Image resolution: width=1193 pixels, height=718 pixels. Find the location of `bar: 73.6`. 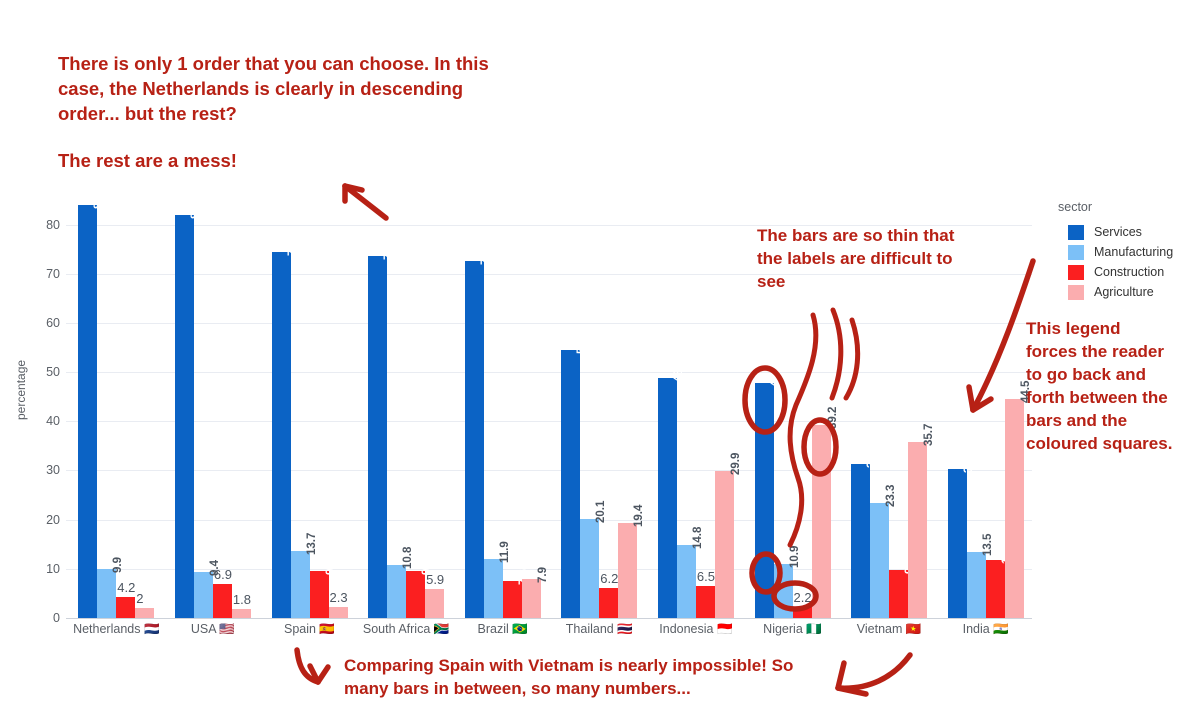

bar: 73.6 is located at coordinates (381, 428).